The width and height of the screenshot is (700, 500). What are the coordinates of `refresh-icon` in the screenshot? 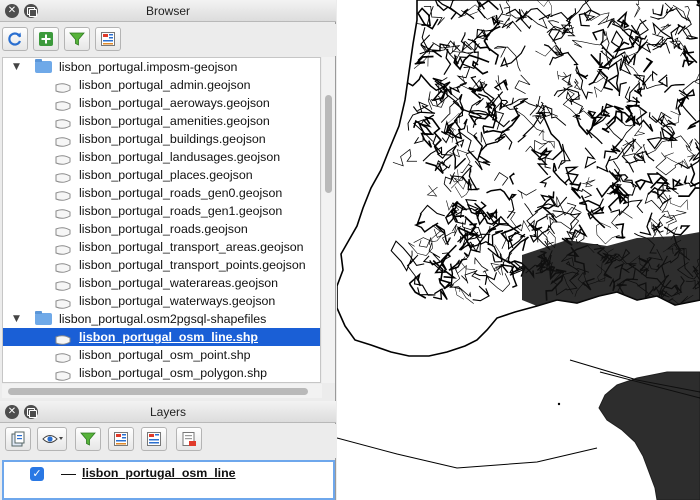 It's located at (15, 39).